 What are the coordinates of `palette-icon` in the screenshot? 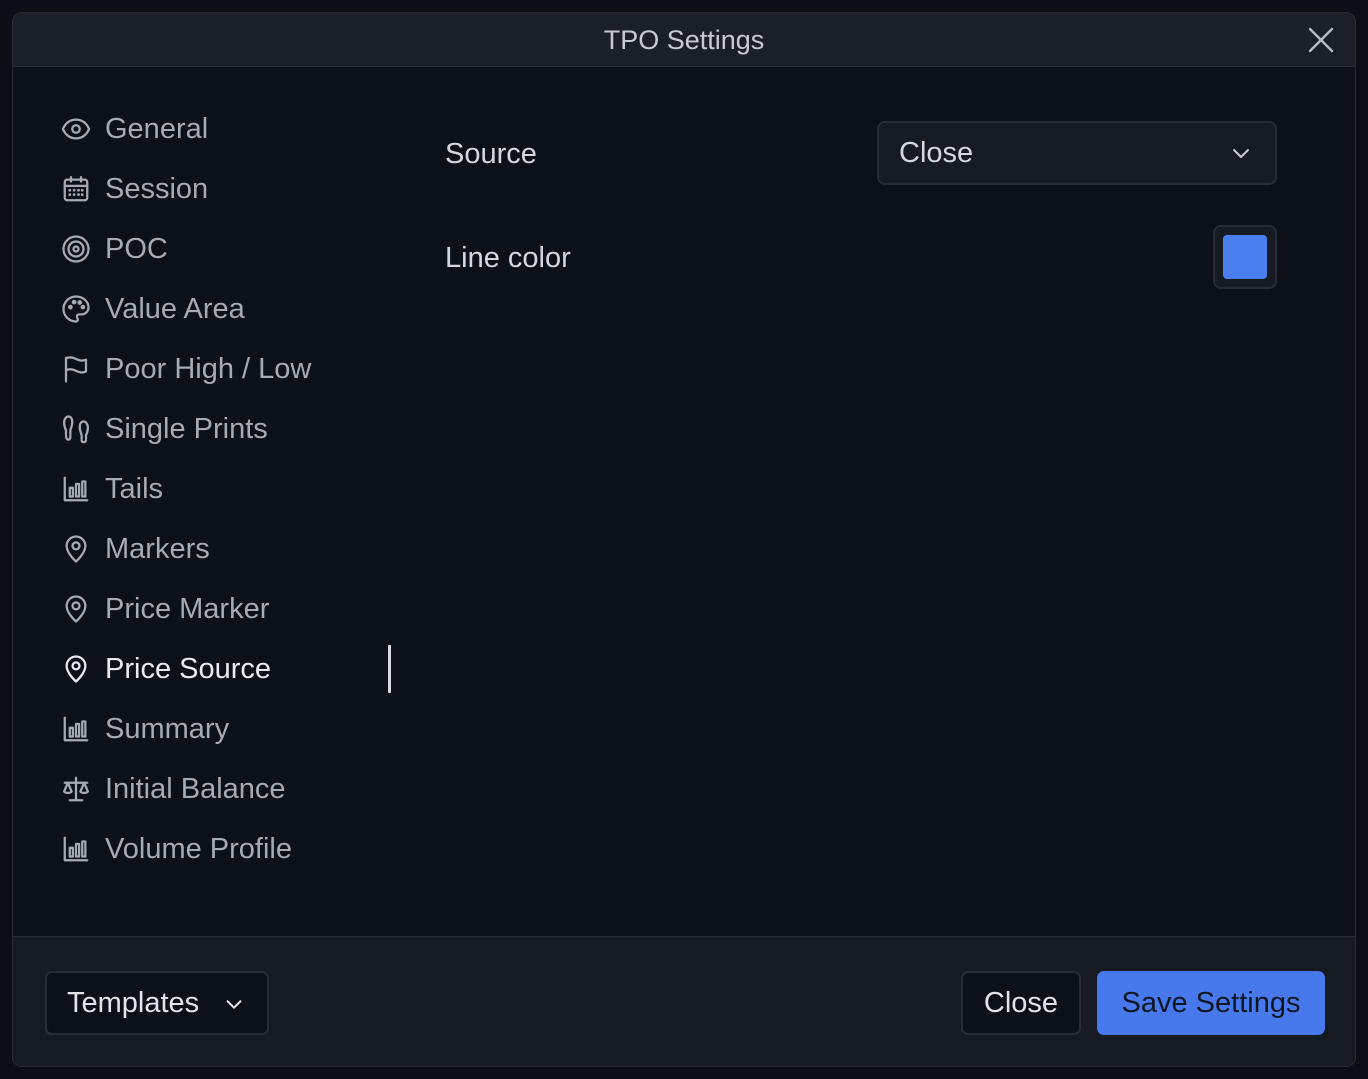 It's located at (76, 309).